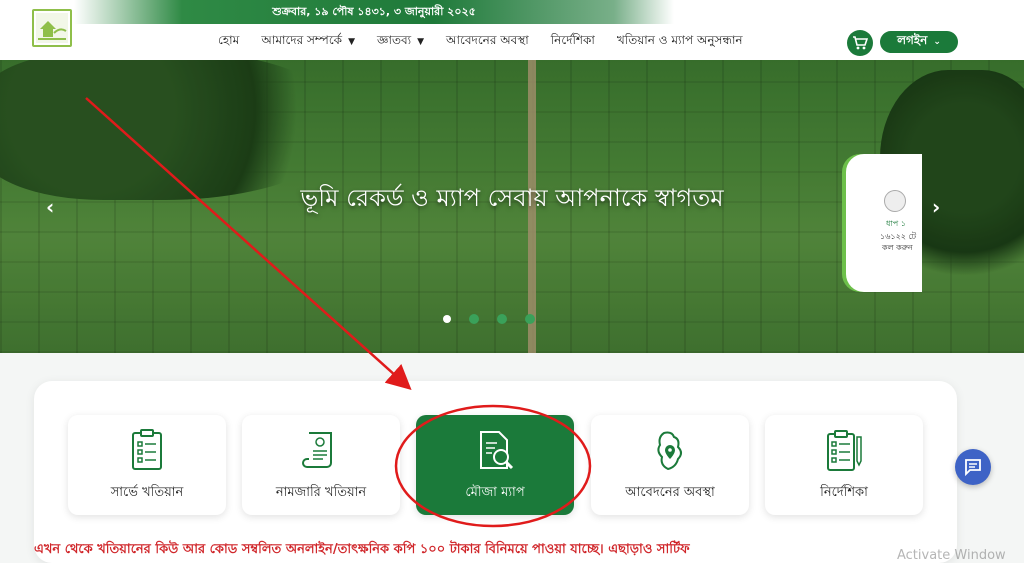  What do you see at coordinates (669, 451) in the screenshot?
I see `map-location-icon` at bounding box center [669, 451].